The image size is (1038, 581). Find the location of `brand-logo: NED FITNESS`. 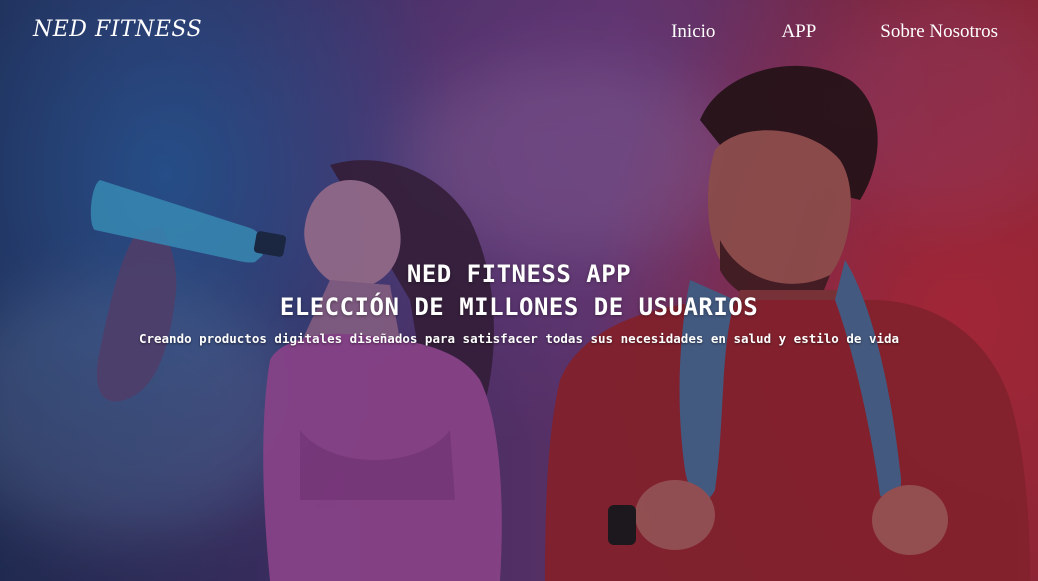

brand-logo: NED FITNESS is located at coordinates (117, 29).